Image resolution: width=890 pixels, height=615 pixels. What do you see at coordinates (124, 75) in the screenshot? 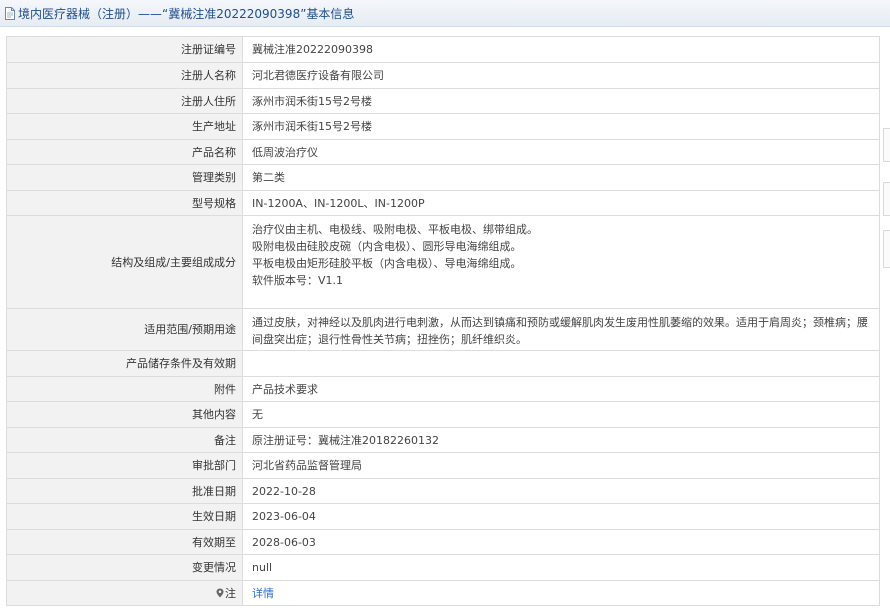
I see `row-label: 注册人名称` at bounding box center [124, 75].